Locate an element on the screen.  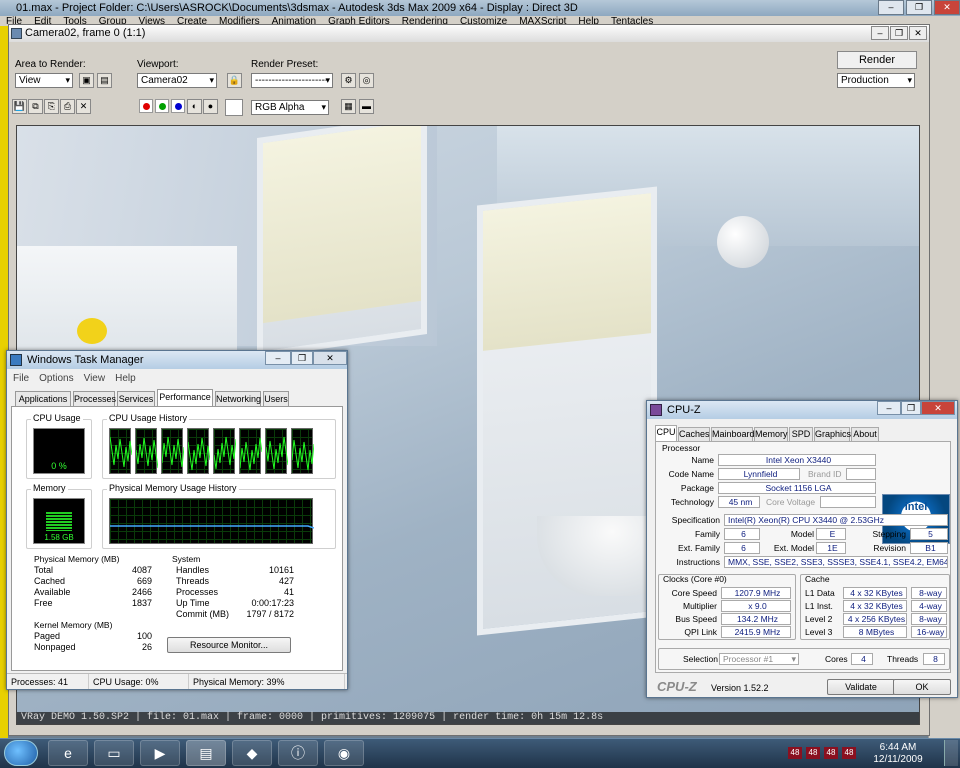
cpuz-taskbar-icon: ◉ is located at coordinates (344, 753).